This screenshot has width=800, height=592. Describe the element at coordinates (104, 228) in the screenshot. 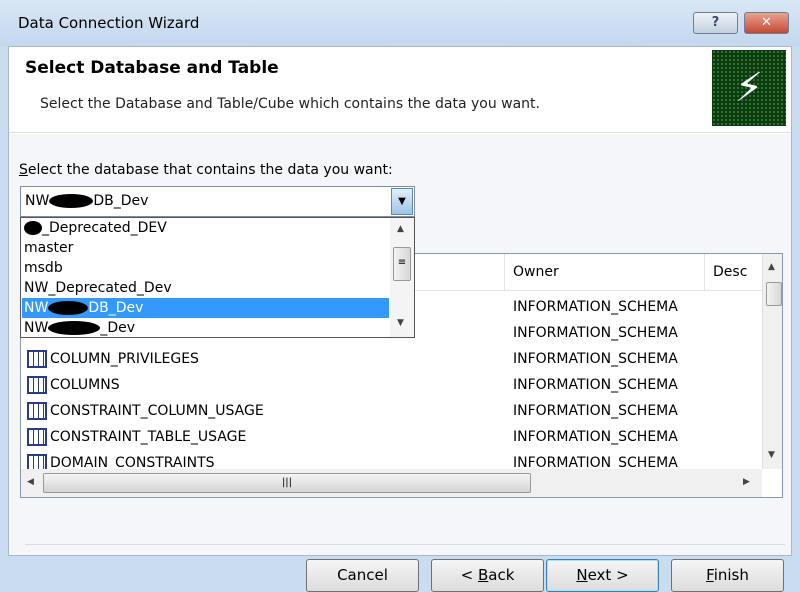

I see `option-text: _Deprecated_DEV` at that location.